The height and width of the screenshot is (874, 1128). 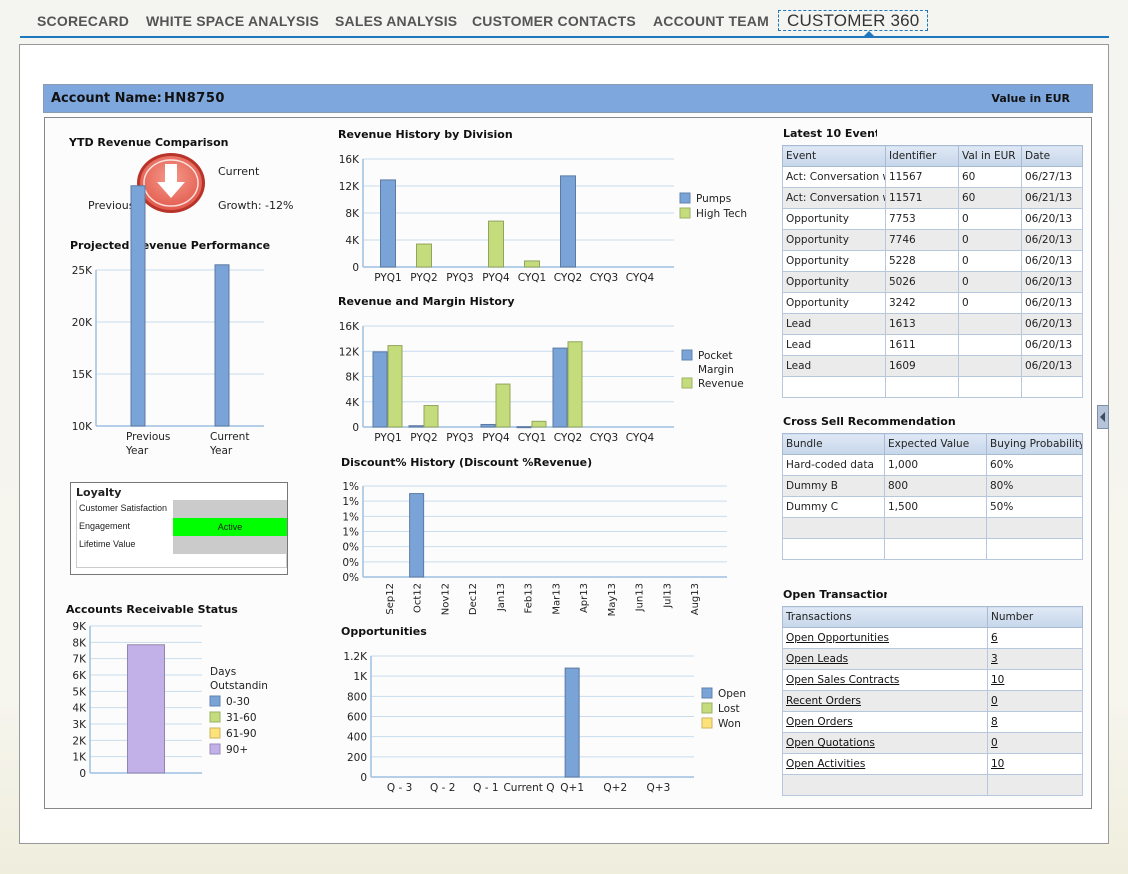 What do you see at coordinates (146, 709) in the screenshot?
I see `bar-90-` at bounding box center [146, 709].